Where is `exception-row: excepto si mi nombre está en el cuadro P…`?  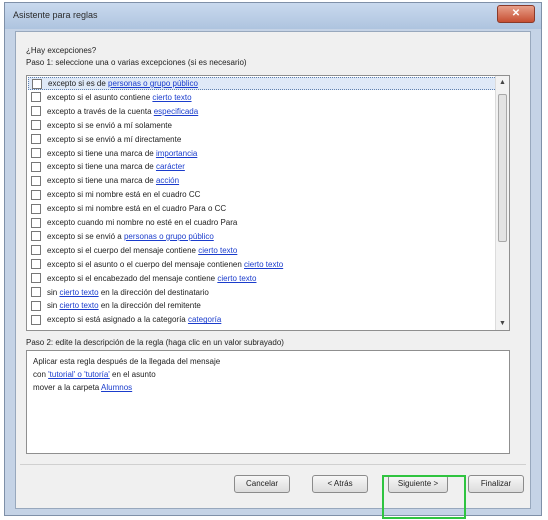
exception-row: excepto si mi nombre está en el cuadro P… is located at coordinates (262, 208).